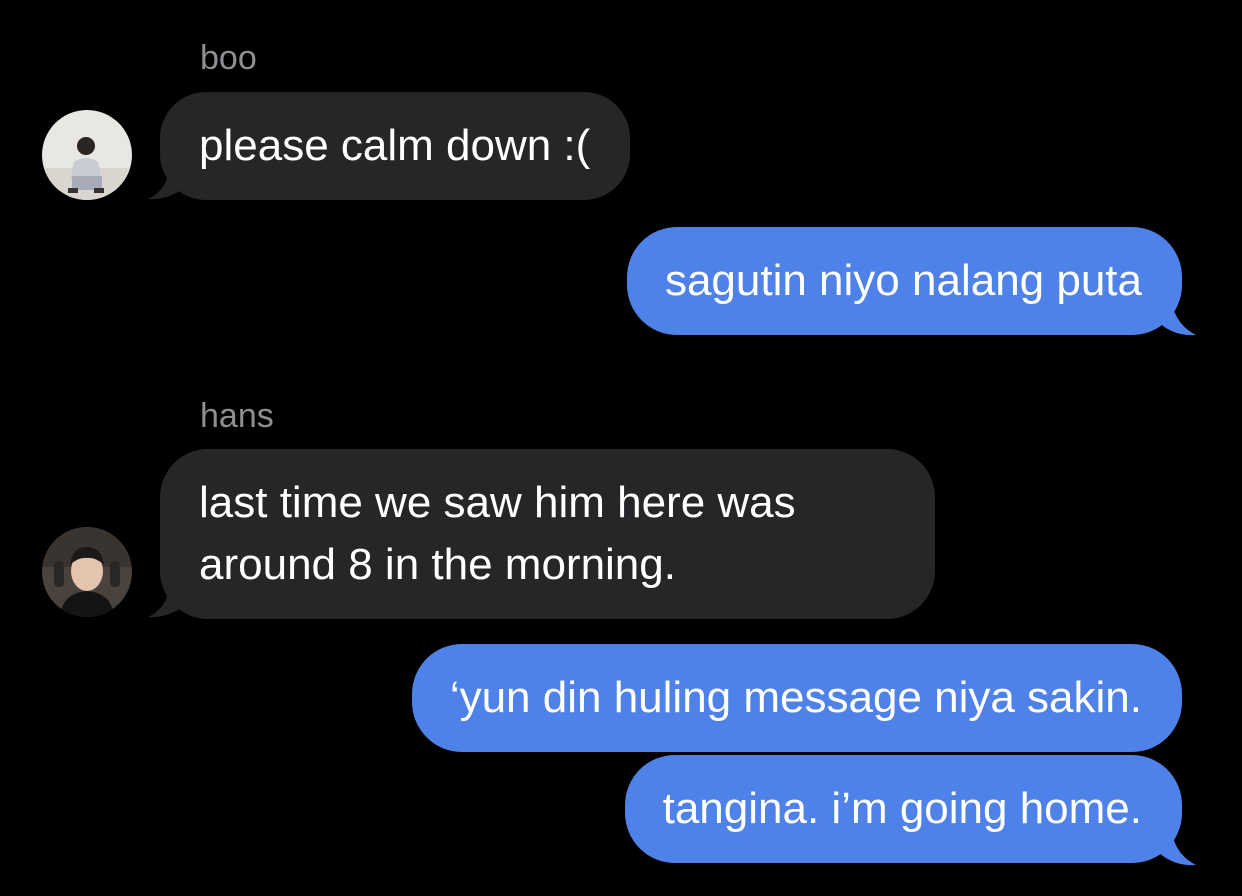  Describe the element at coordinates (228, 58) in the screenshot. I see `sender-name-boo: boo` at that location.